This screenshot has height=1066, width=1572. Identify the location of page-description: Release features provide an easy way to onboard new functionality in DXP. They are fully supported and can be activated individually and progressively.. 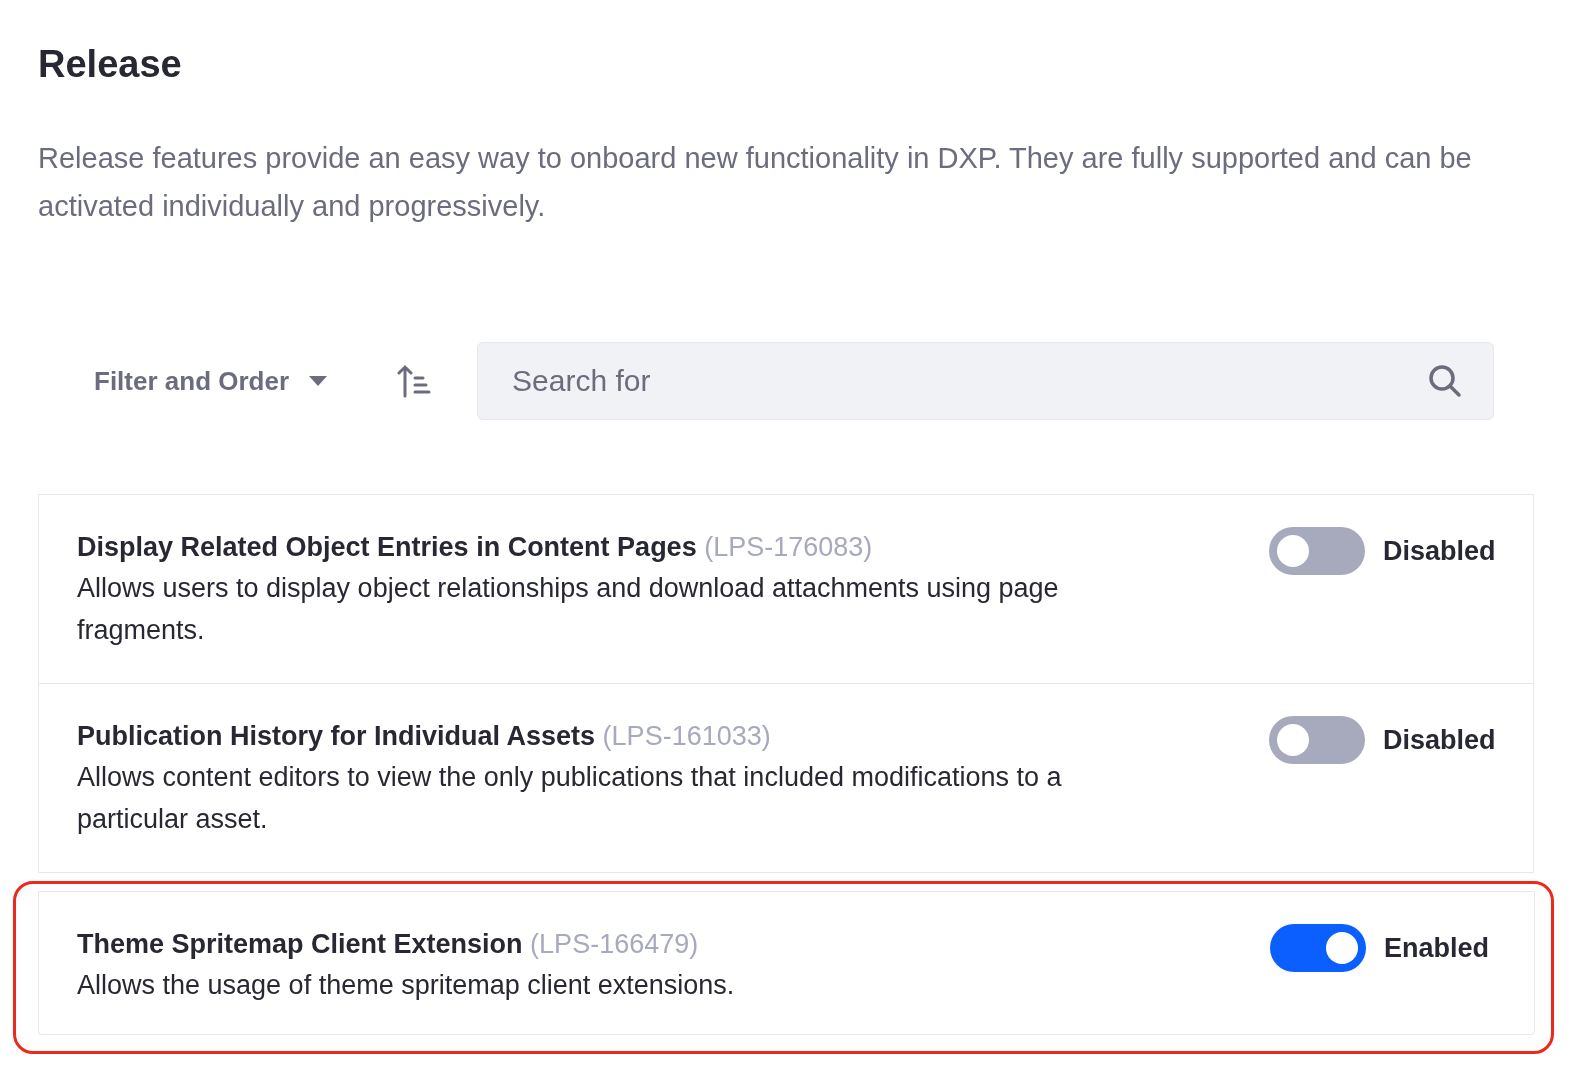
(755, 182).